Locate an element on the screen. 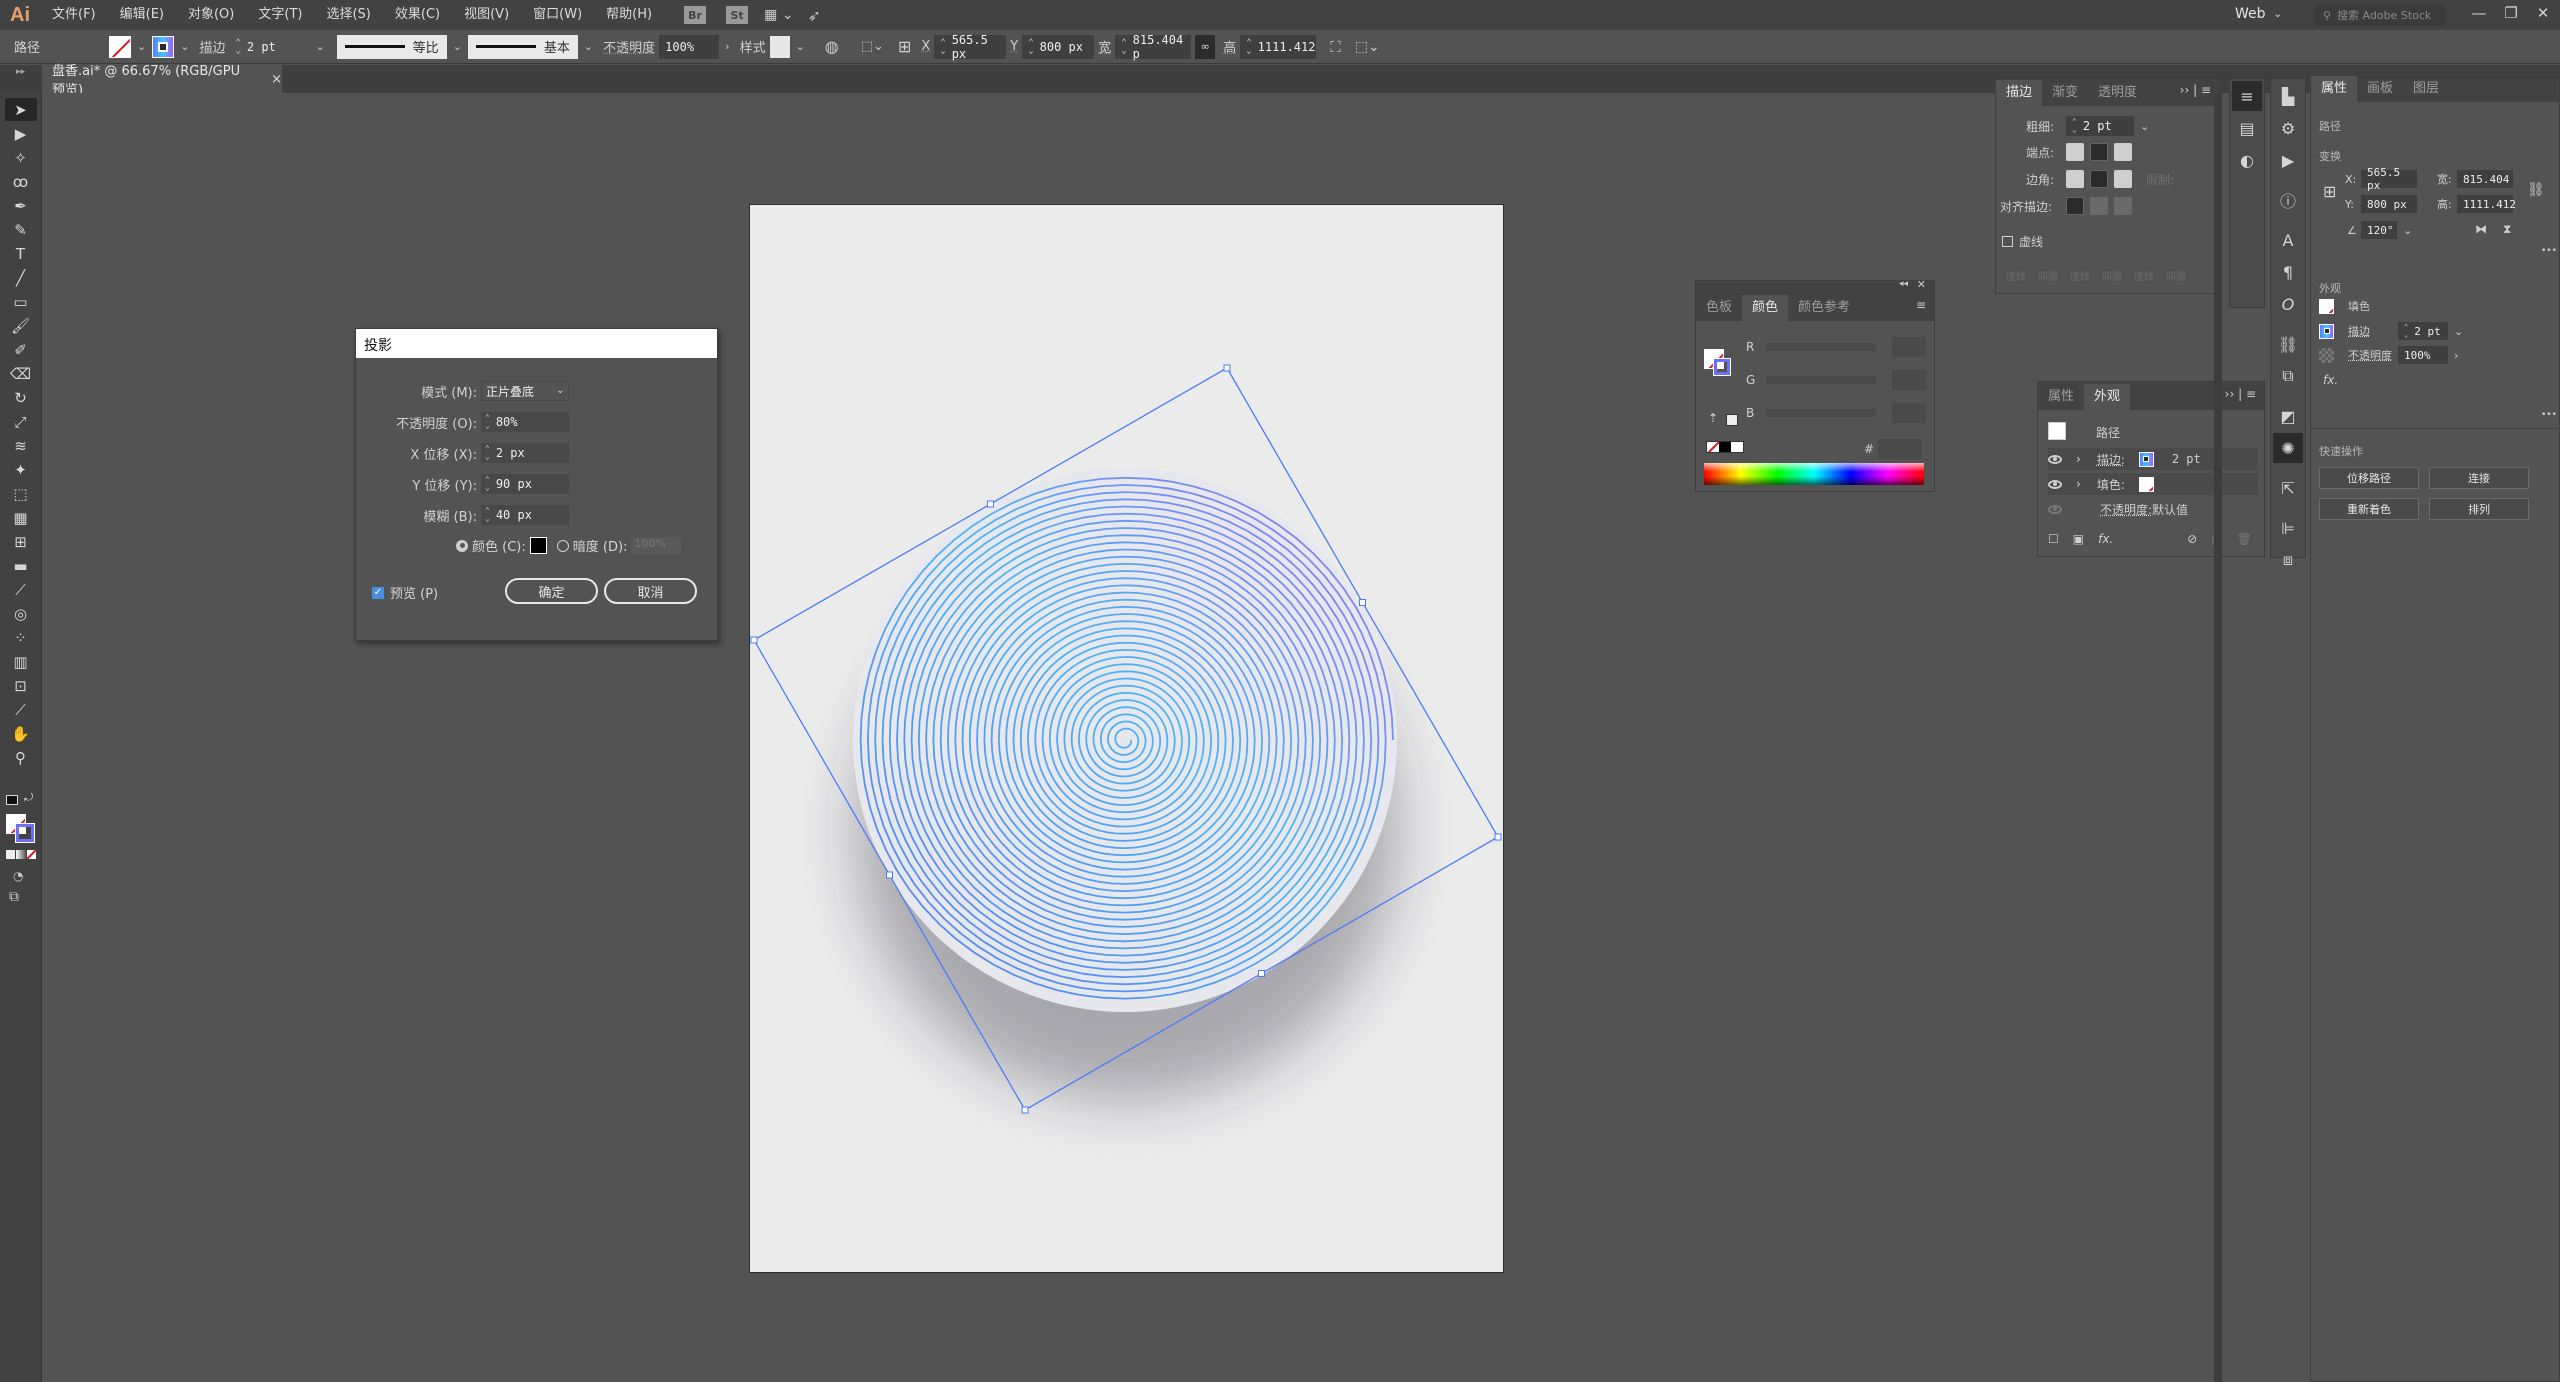  tab-properties: 属性 is located at coordinates (2334, 89).